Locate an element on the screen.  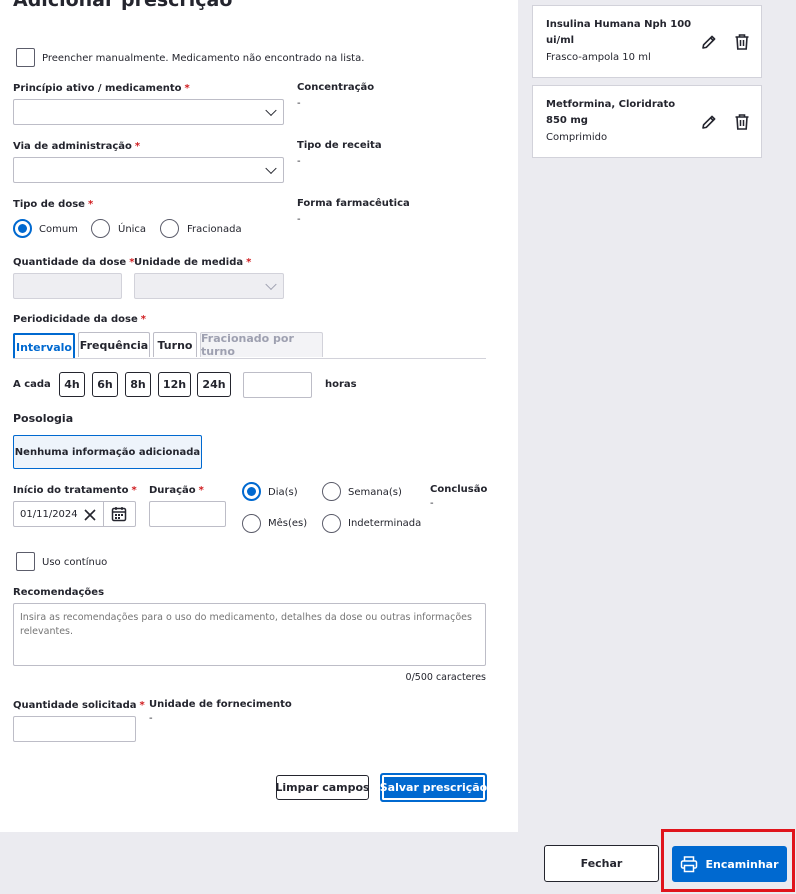
uso-continuo-checkbox is located at coordinates (25, 561).